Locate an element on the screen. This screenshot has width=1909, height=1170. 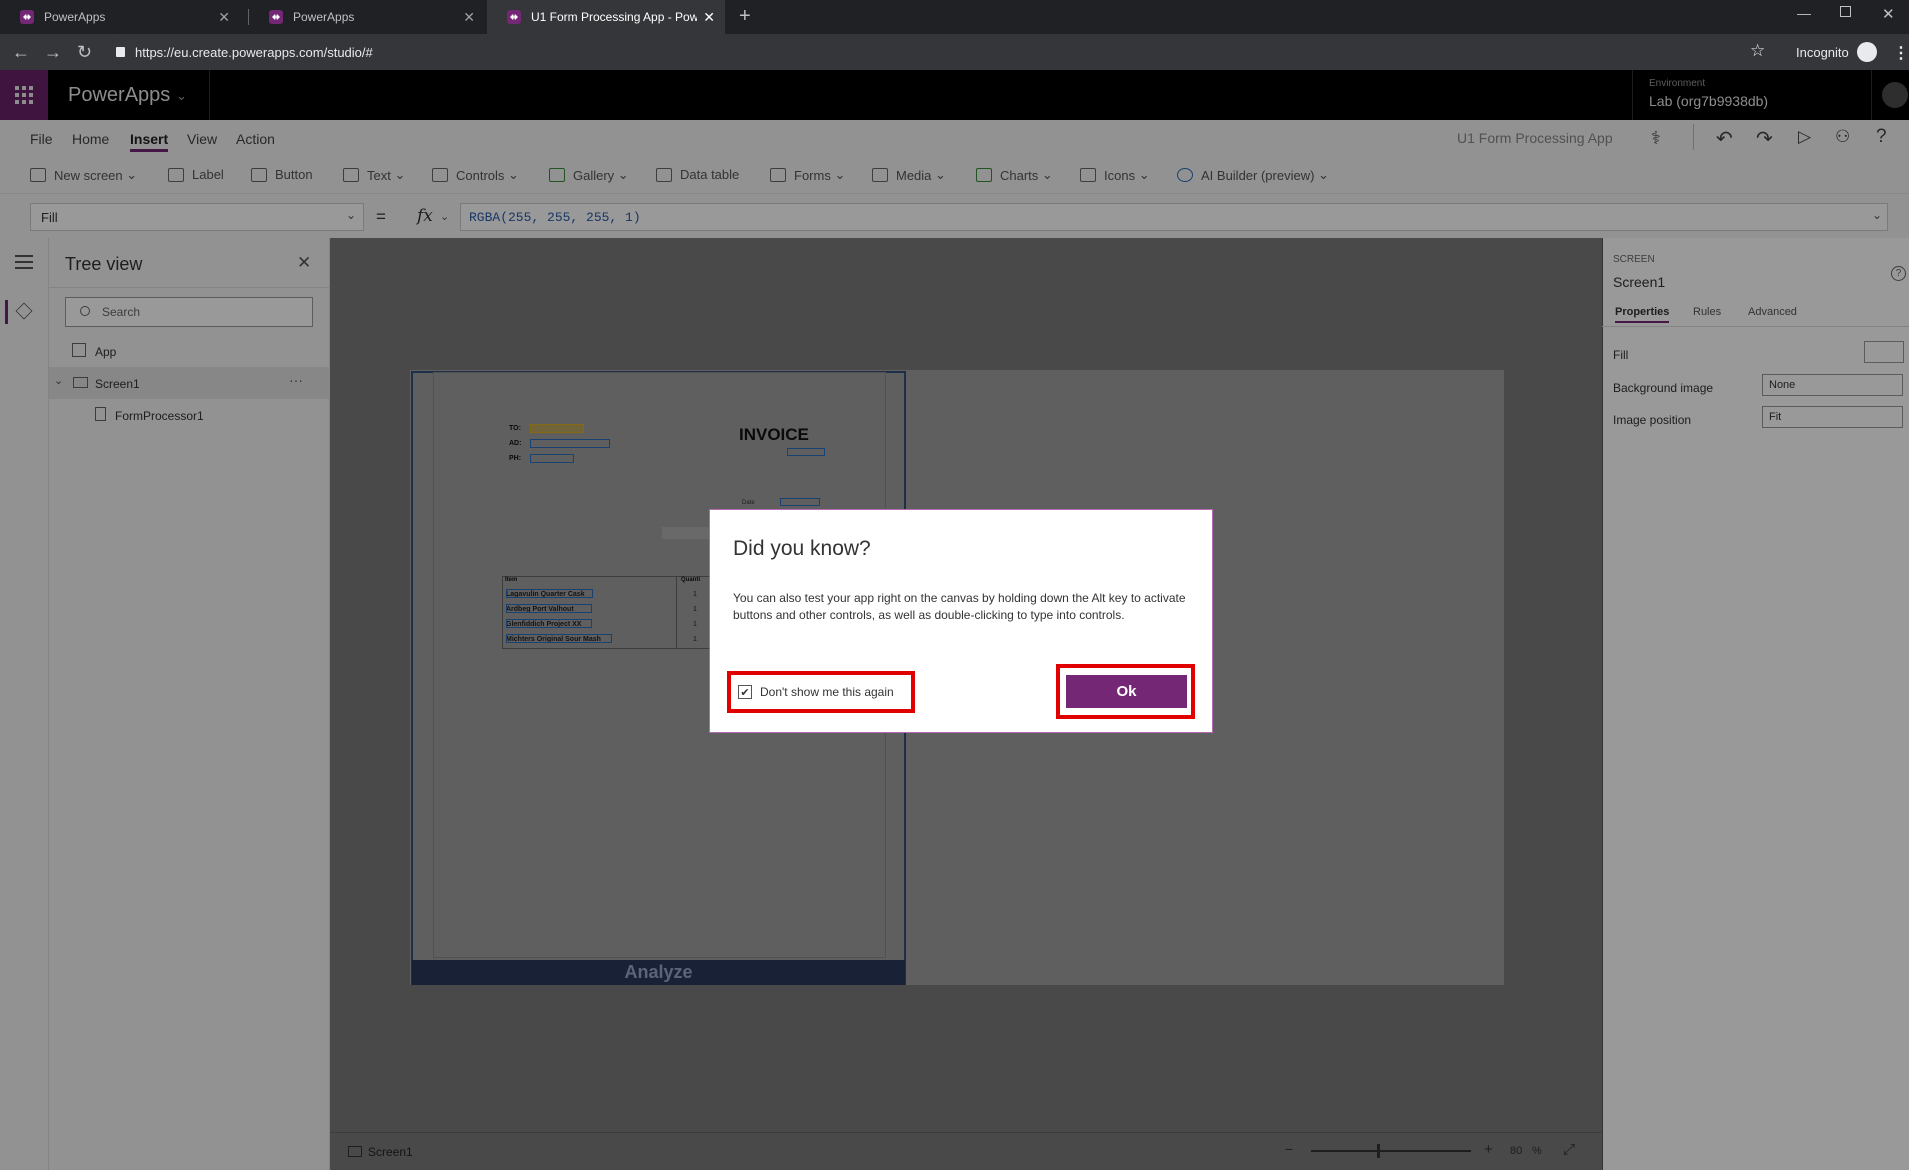
forward-icon: → is located at coordinates (53, 52).